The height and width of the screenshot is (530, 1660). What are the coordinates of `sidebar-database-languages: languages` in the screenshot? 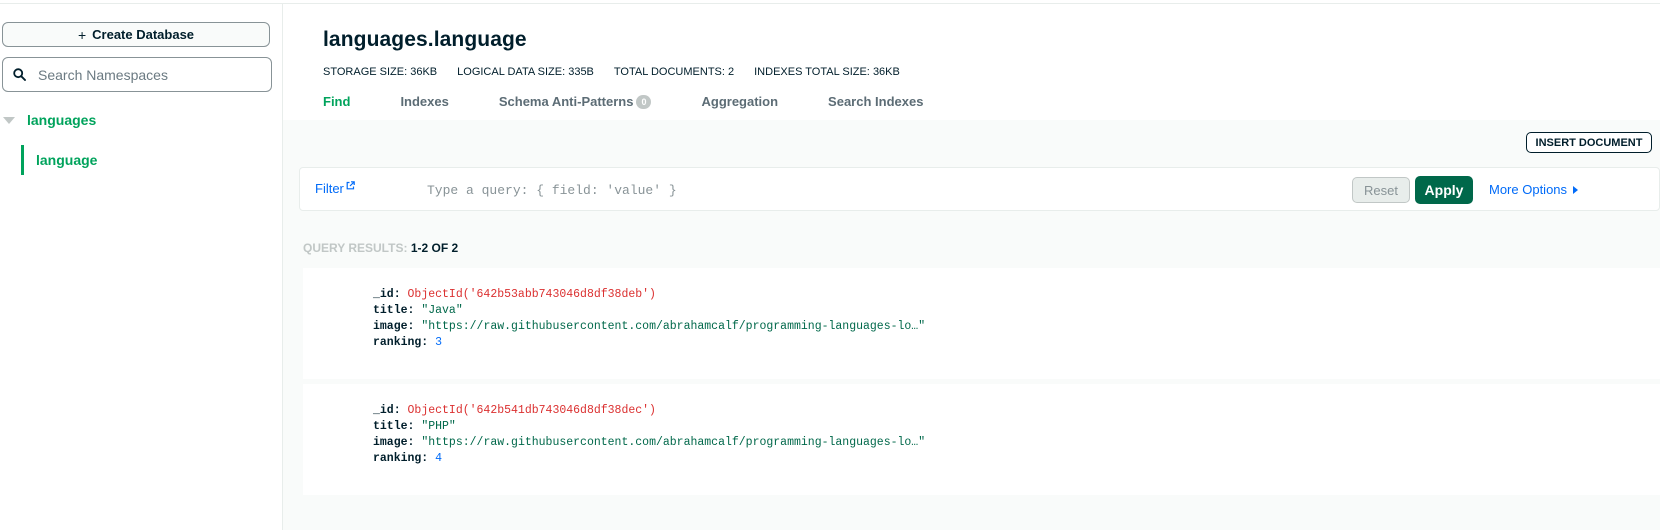 It's located at (49, 120).